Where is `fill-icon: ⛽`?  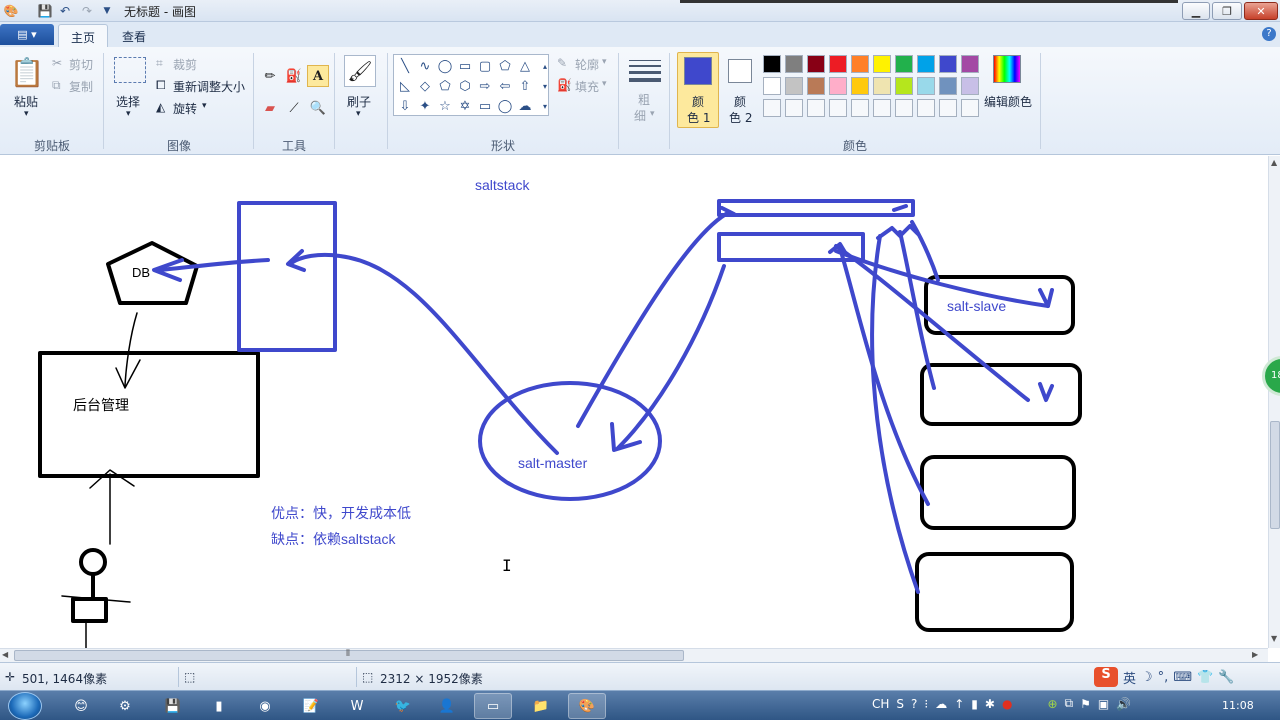
fill-icon: ⛽ is located at coordinates (564, 85).